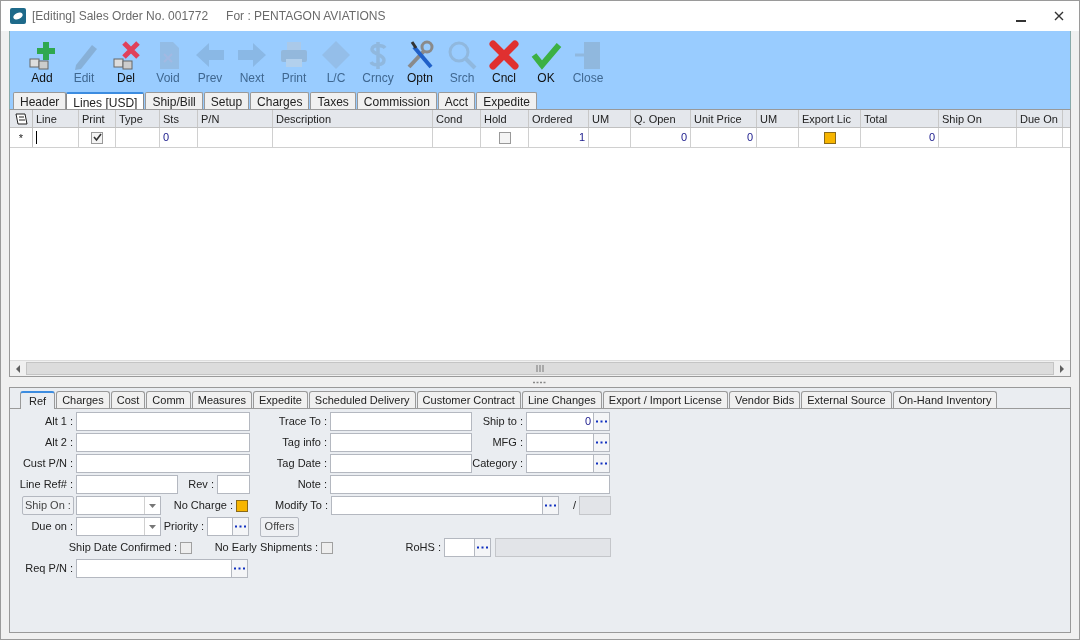  Describe the element at coordinates (362, 399) in the screenshot. I see `tab: Scheduled Delivery` at that location.